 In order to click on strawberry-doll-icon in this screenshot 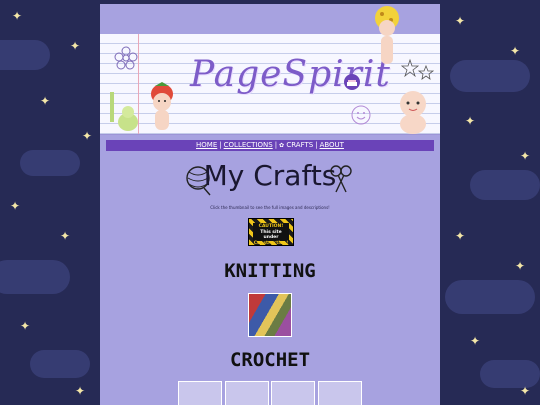, I will do `click(162, 106)`.